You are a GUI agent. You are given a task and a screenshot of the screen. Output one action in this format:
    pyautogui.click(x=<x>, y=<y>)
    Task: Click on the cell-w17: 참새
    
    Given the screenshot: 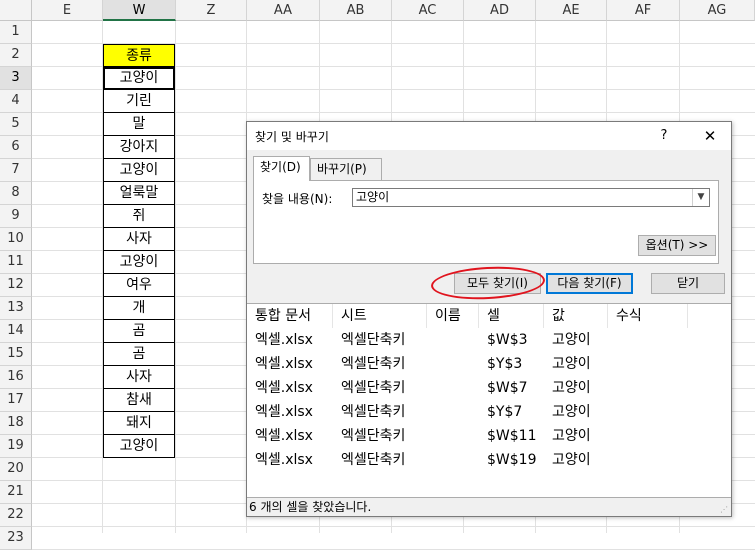 What is the action you would take?
    pyautogui.click(x=139, y=400)
    